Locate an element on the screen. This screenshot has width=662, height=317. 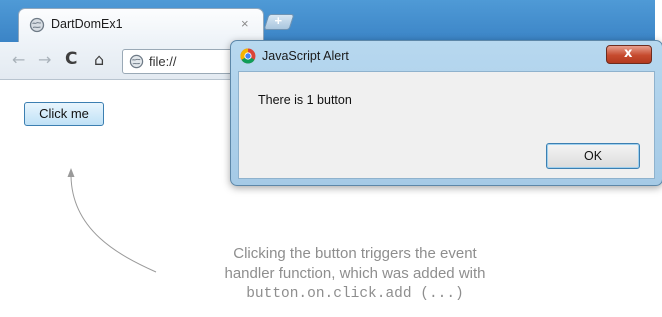
close-icon: x is located at coordinates (628, 53).